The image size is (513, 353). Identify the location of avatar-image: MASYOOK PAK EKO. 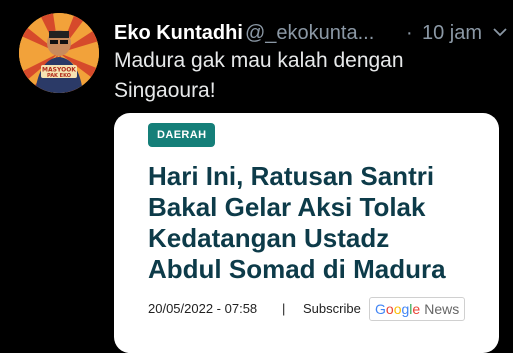
(59, 53).